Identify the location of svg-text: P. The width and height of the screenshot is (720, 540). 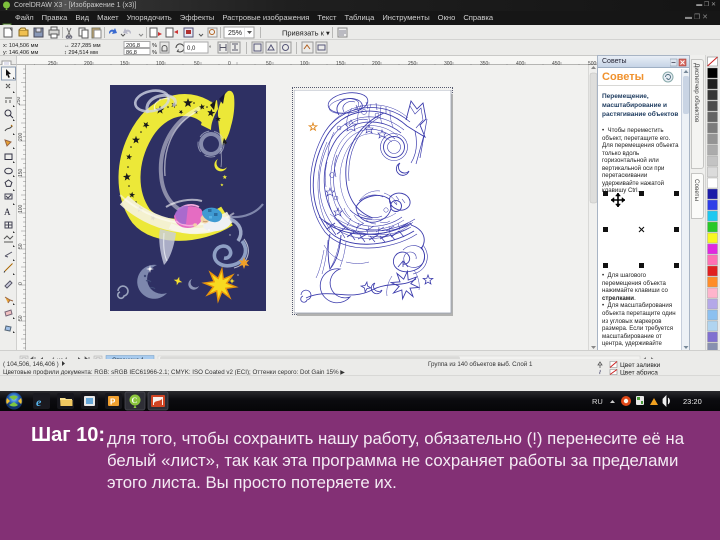
(113, 402).